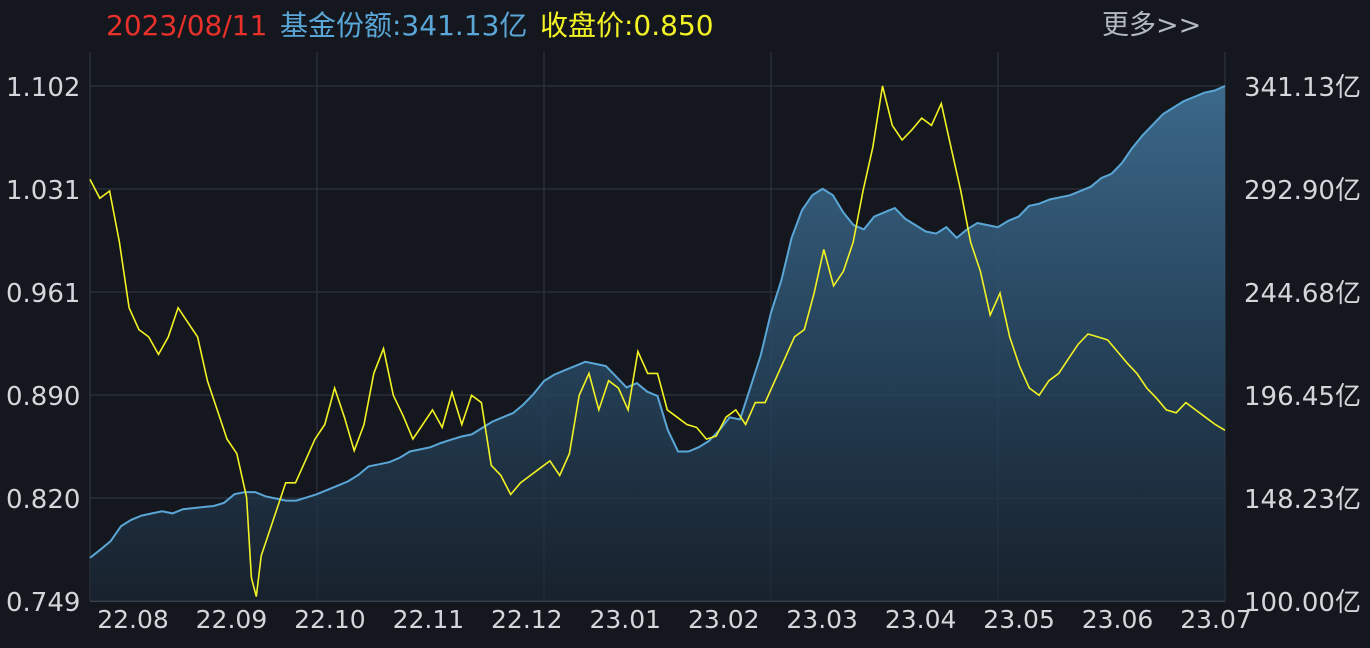 This screenshot has height=648, width=1370. Describe the element at coordinates (625, 619) in the screenshot. I see `x-tick-label: 23.01` at that location.